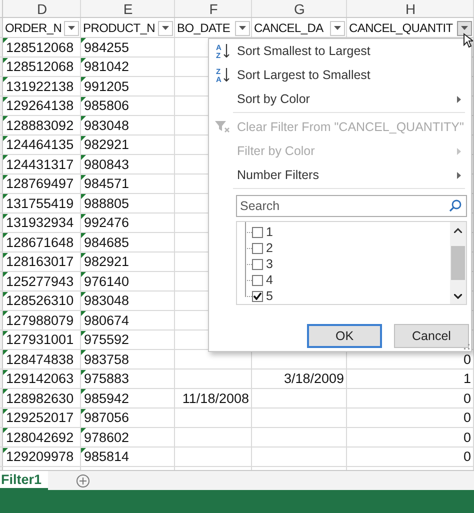 Image resolution: width=474 pixels, height=513 pixels. I want to click on cell-value: 131755419, so click(40, 203).